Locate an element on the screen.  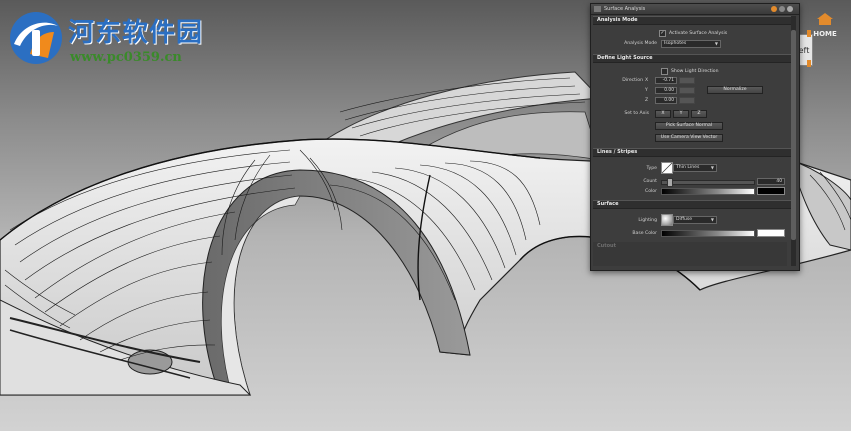
panel-scrollbar-thumb is located at coordinates (793, 135).